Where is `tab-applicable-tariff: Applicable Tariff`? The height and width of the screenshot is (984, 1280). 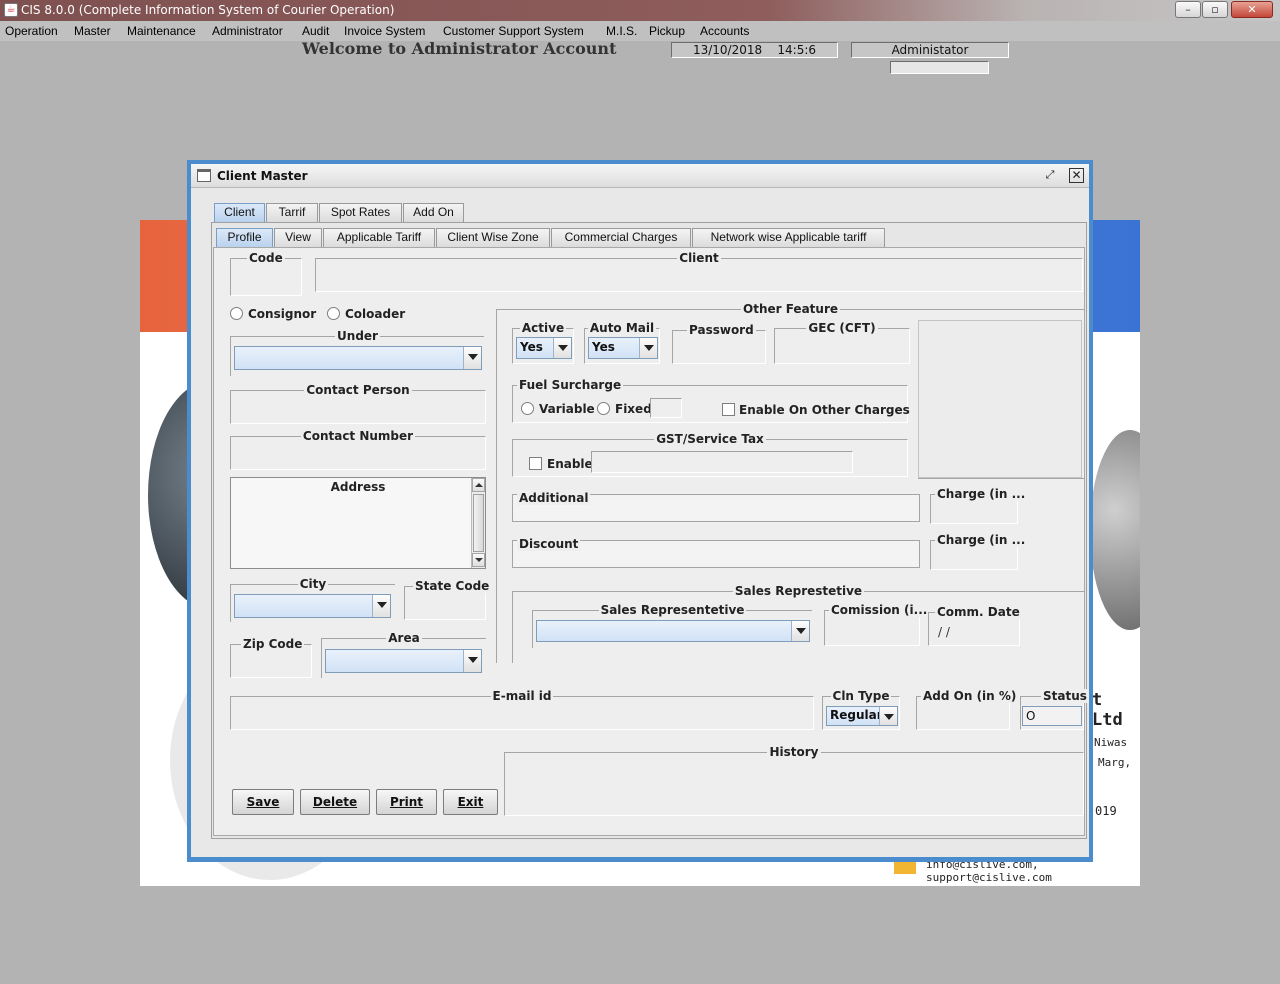
tab-applicable-tariff: Applicable Tariff is located at coordinates (379, 237).